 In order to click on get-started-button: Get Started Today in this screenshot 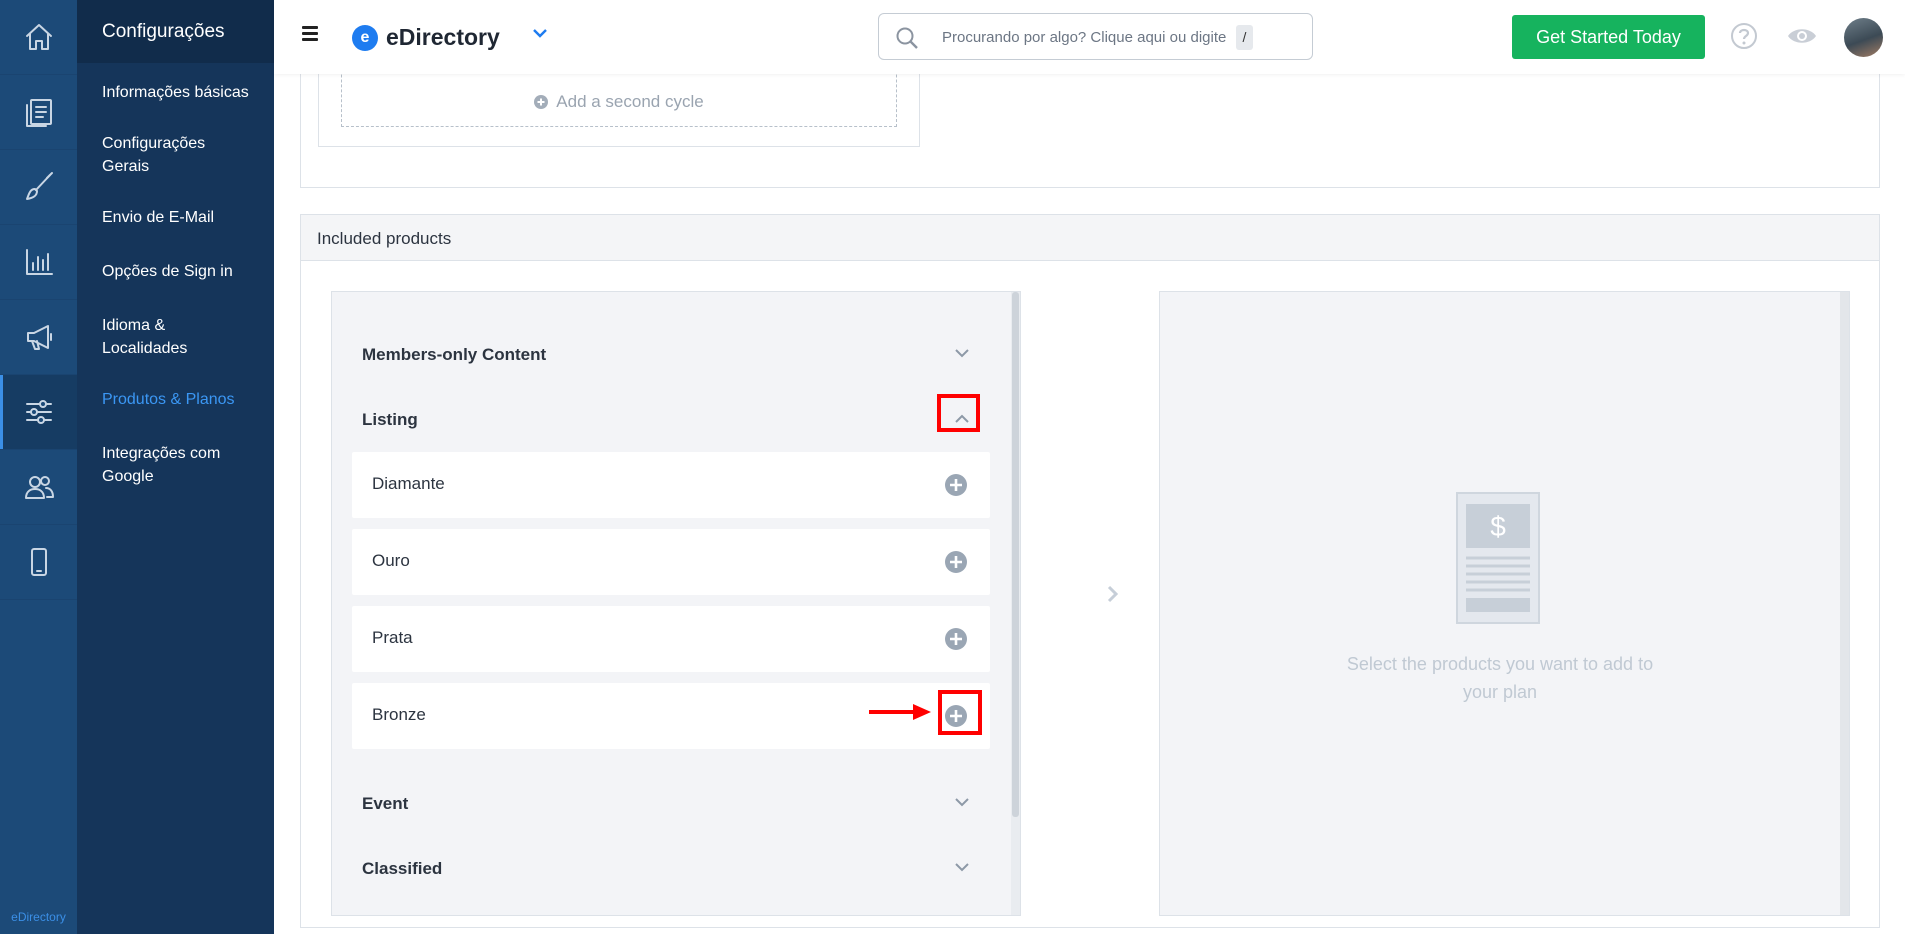, I will do `click(1608, 37)`.